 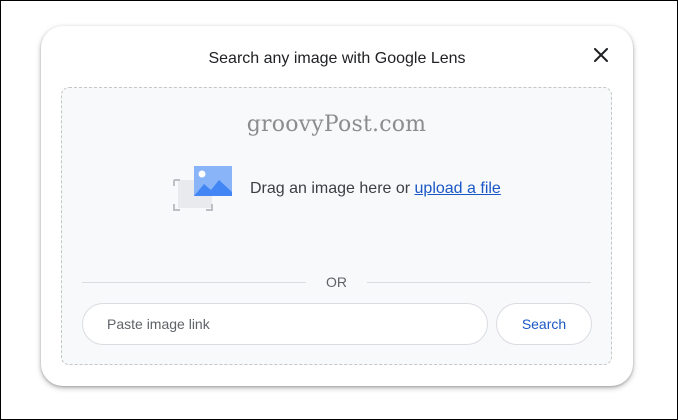 I want to click on or-label: OR, so click(x=336, y=282).